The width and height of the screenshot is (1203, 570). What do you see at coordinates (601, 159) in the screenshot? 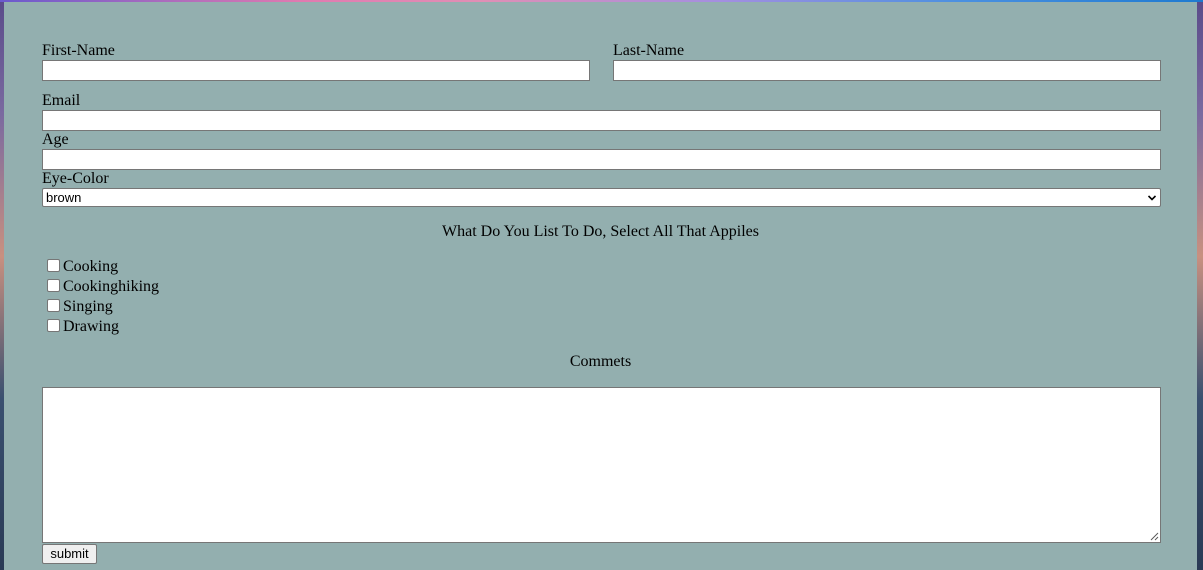
I see `age-field` at bounding box center [601, 159].